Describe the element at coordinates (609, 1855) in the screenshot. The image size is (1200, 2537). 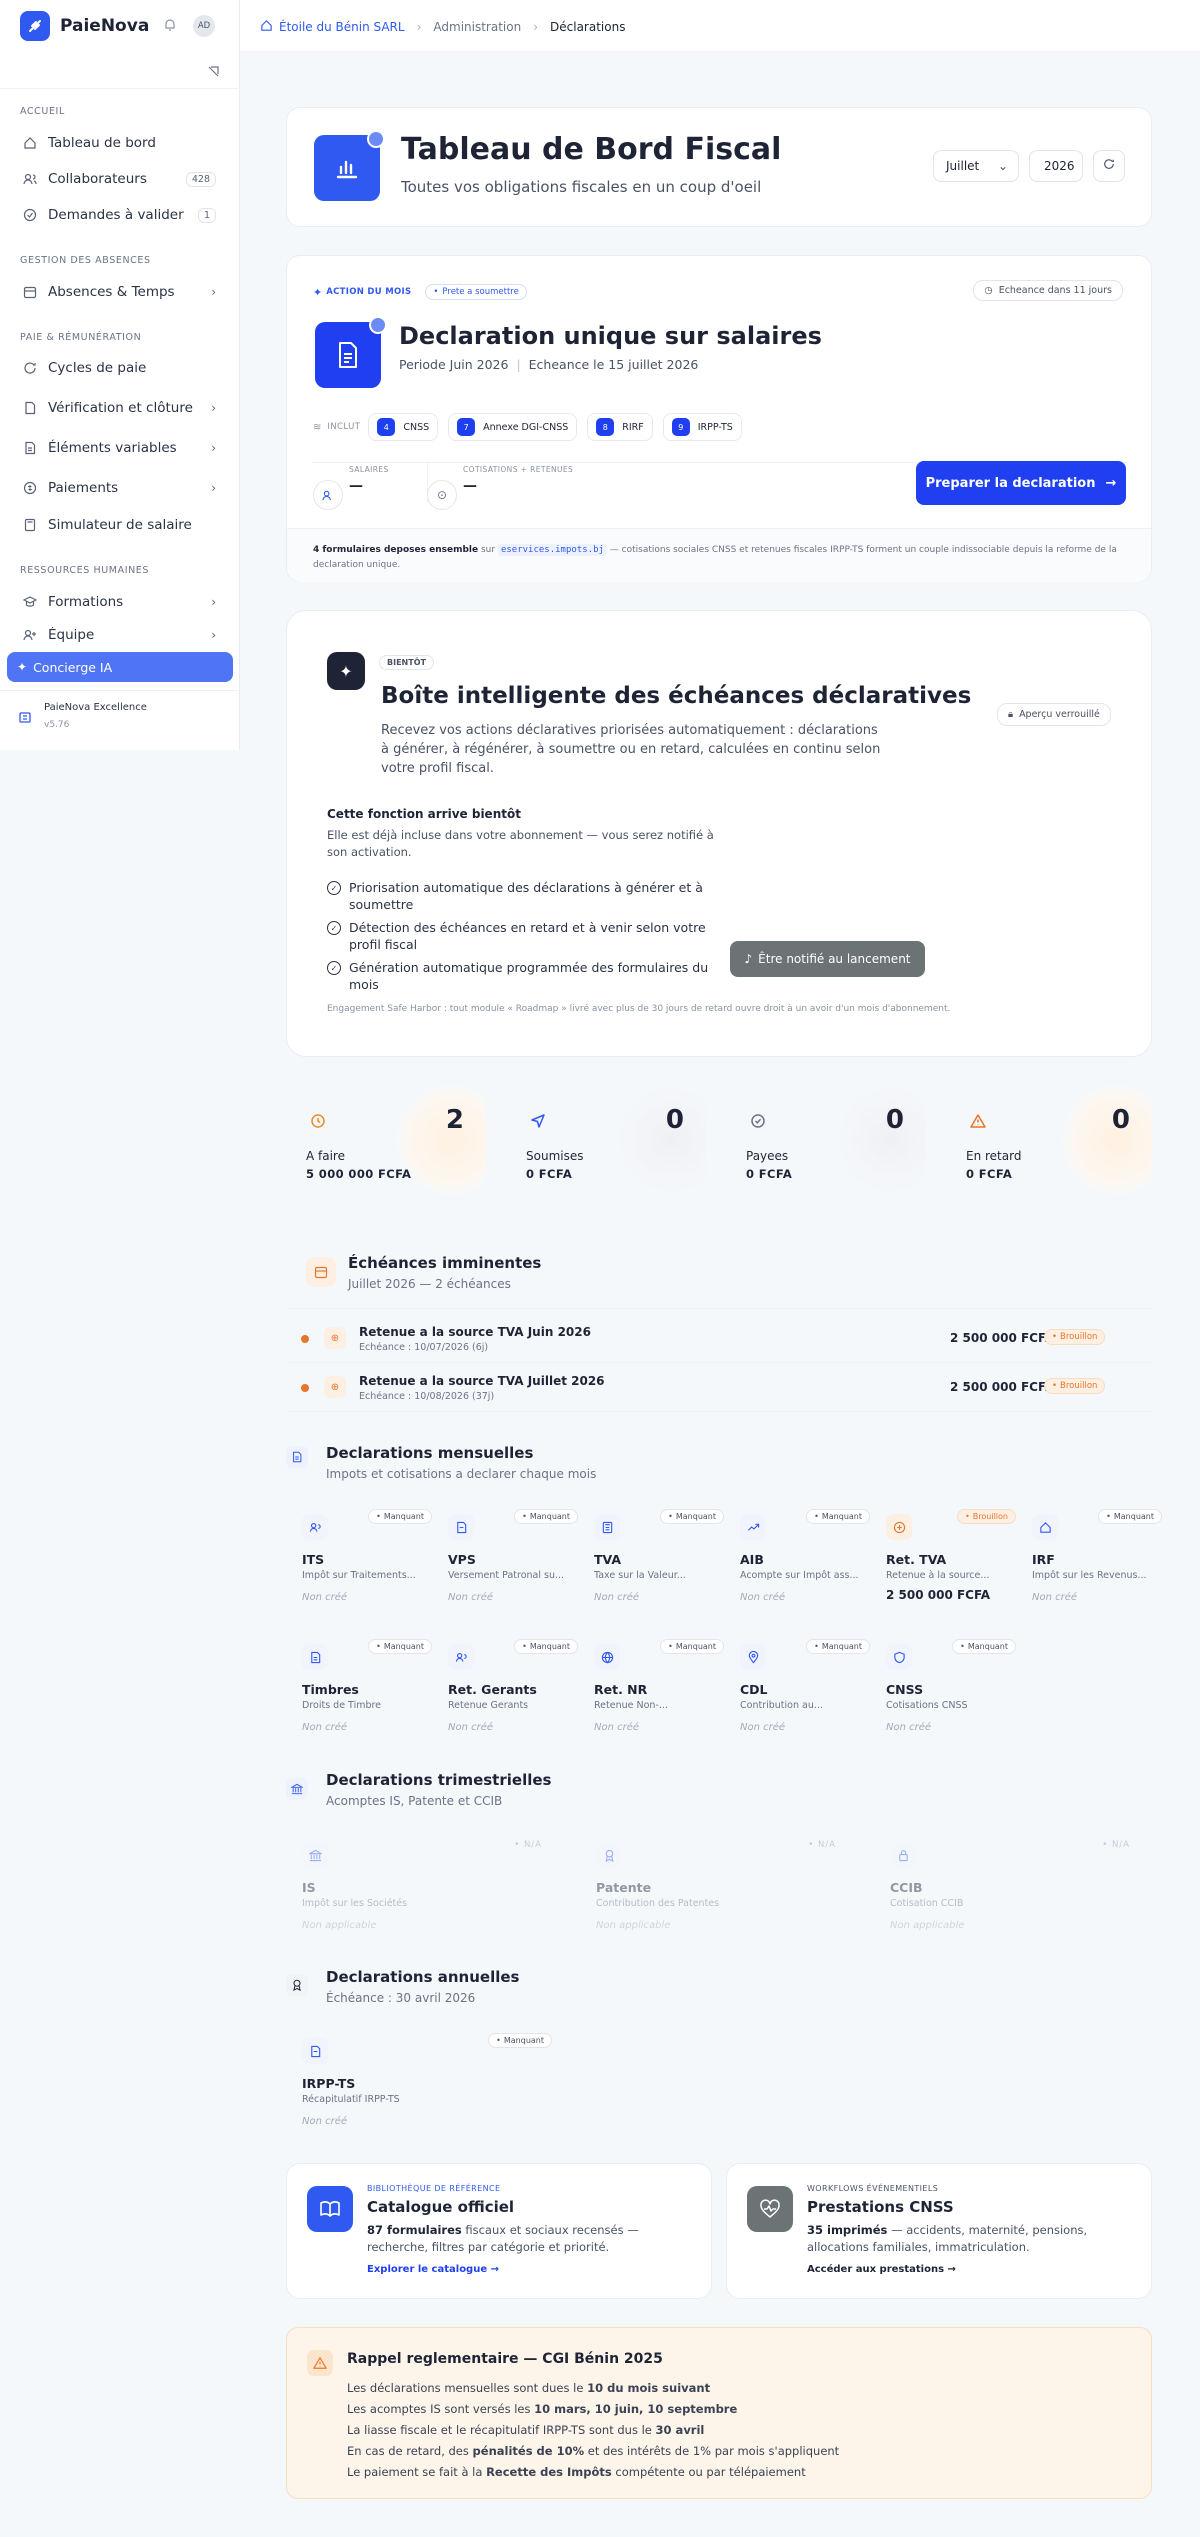
I see `award-icon` at that location.